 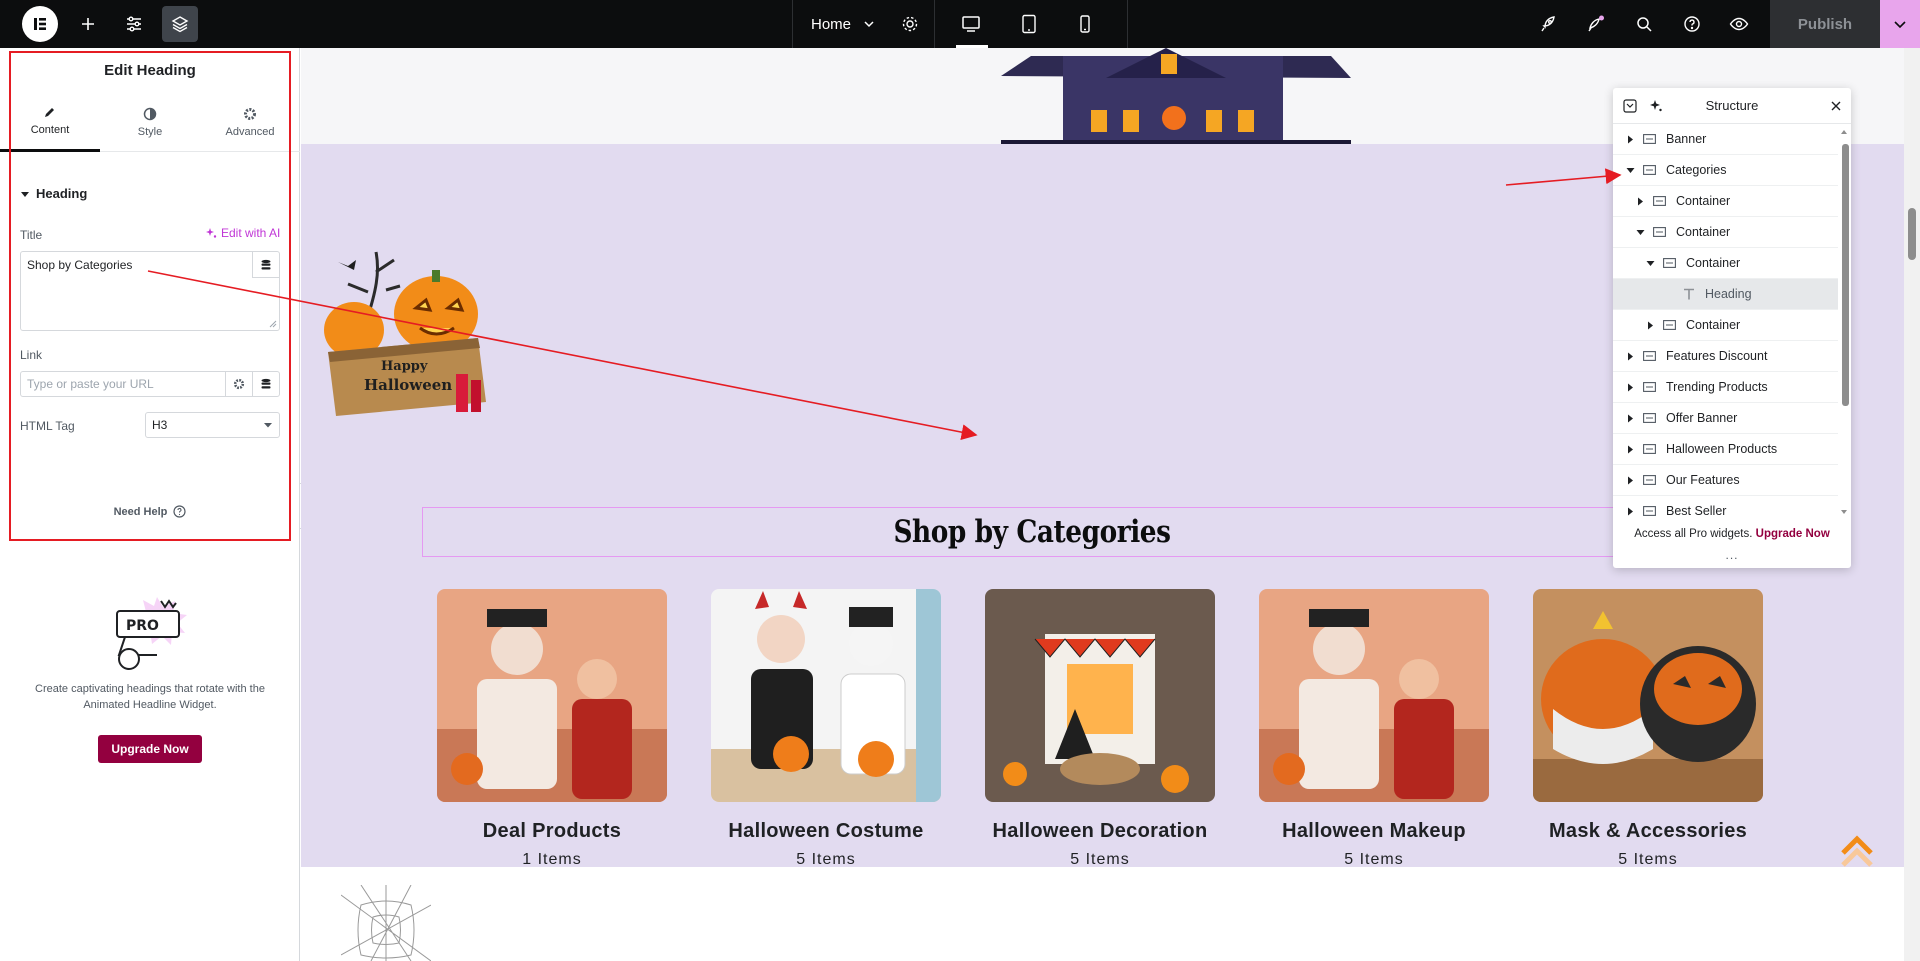 I want to click on search-icon, so click(x=1644, y=24).